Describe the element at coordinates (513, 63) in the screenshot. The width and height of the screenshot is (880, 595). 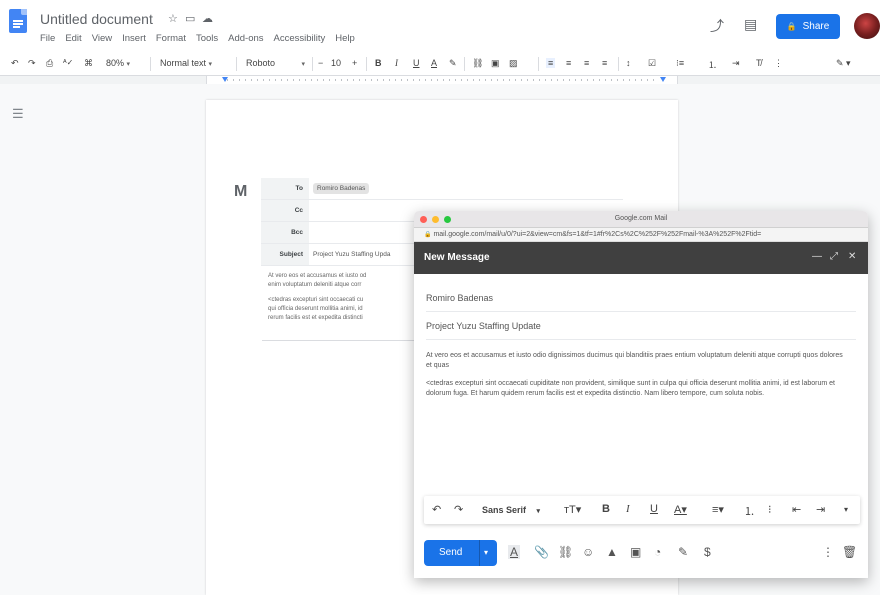
I see `insert-image-icon: ▨` at that location.